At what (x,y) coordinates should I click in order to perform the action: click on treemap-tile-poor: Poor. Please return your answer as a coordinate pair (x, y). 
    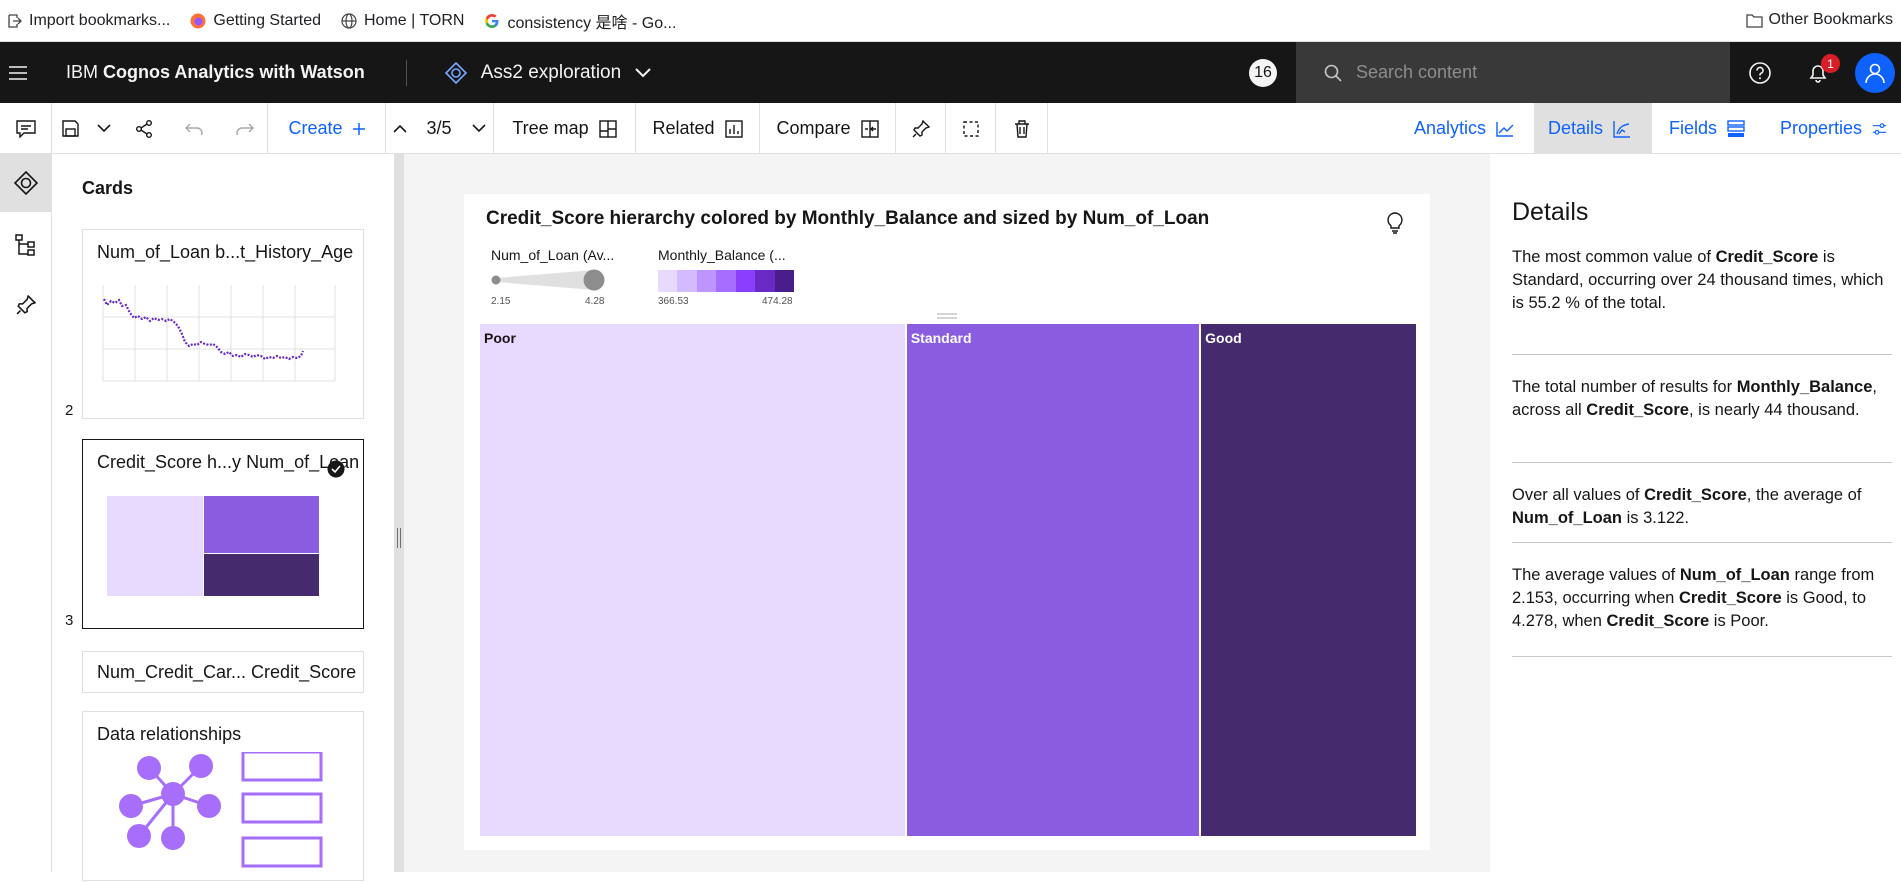
    Looking at the image, I should click on (692, 580).